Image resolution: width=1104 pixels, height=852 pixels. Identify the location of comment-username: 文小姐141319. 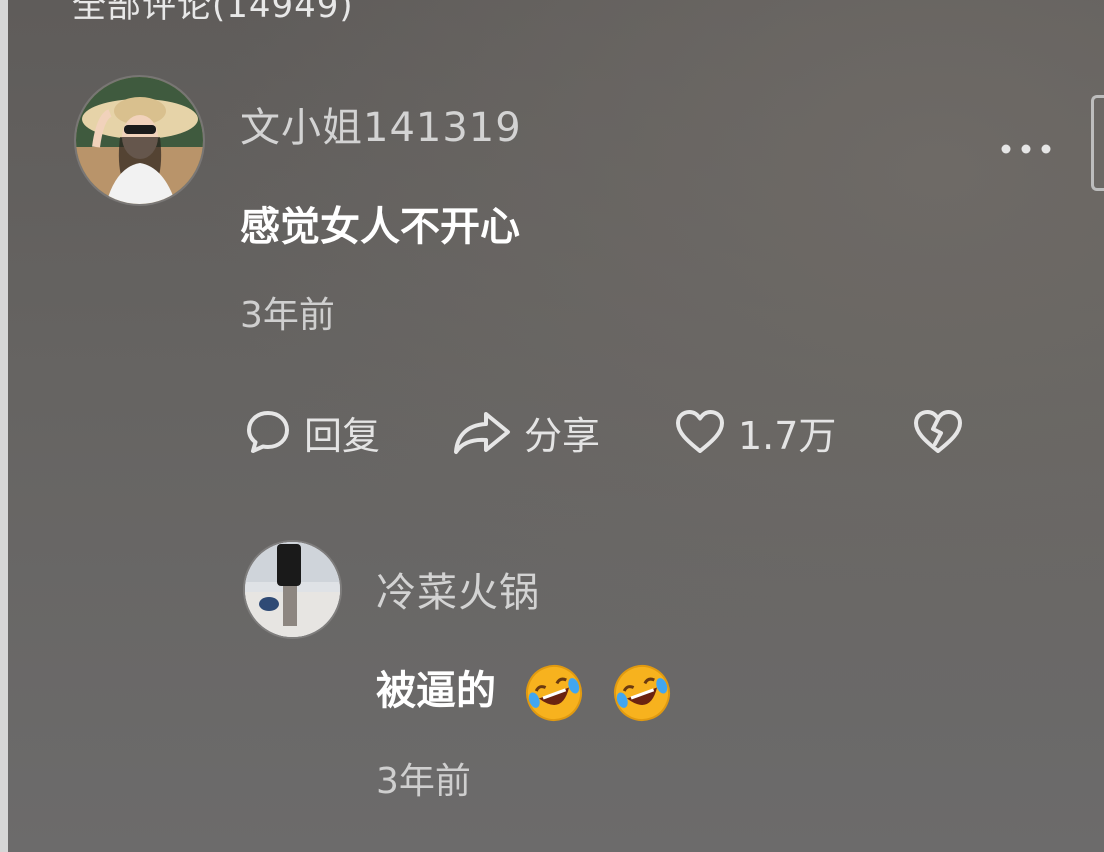
(381, 124).